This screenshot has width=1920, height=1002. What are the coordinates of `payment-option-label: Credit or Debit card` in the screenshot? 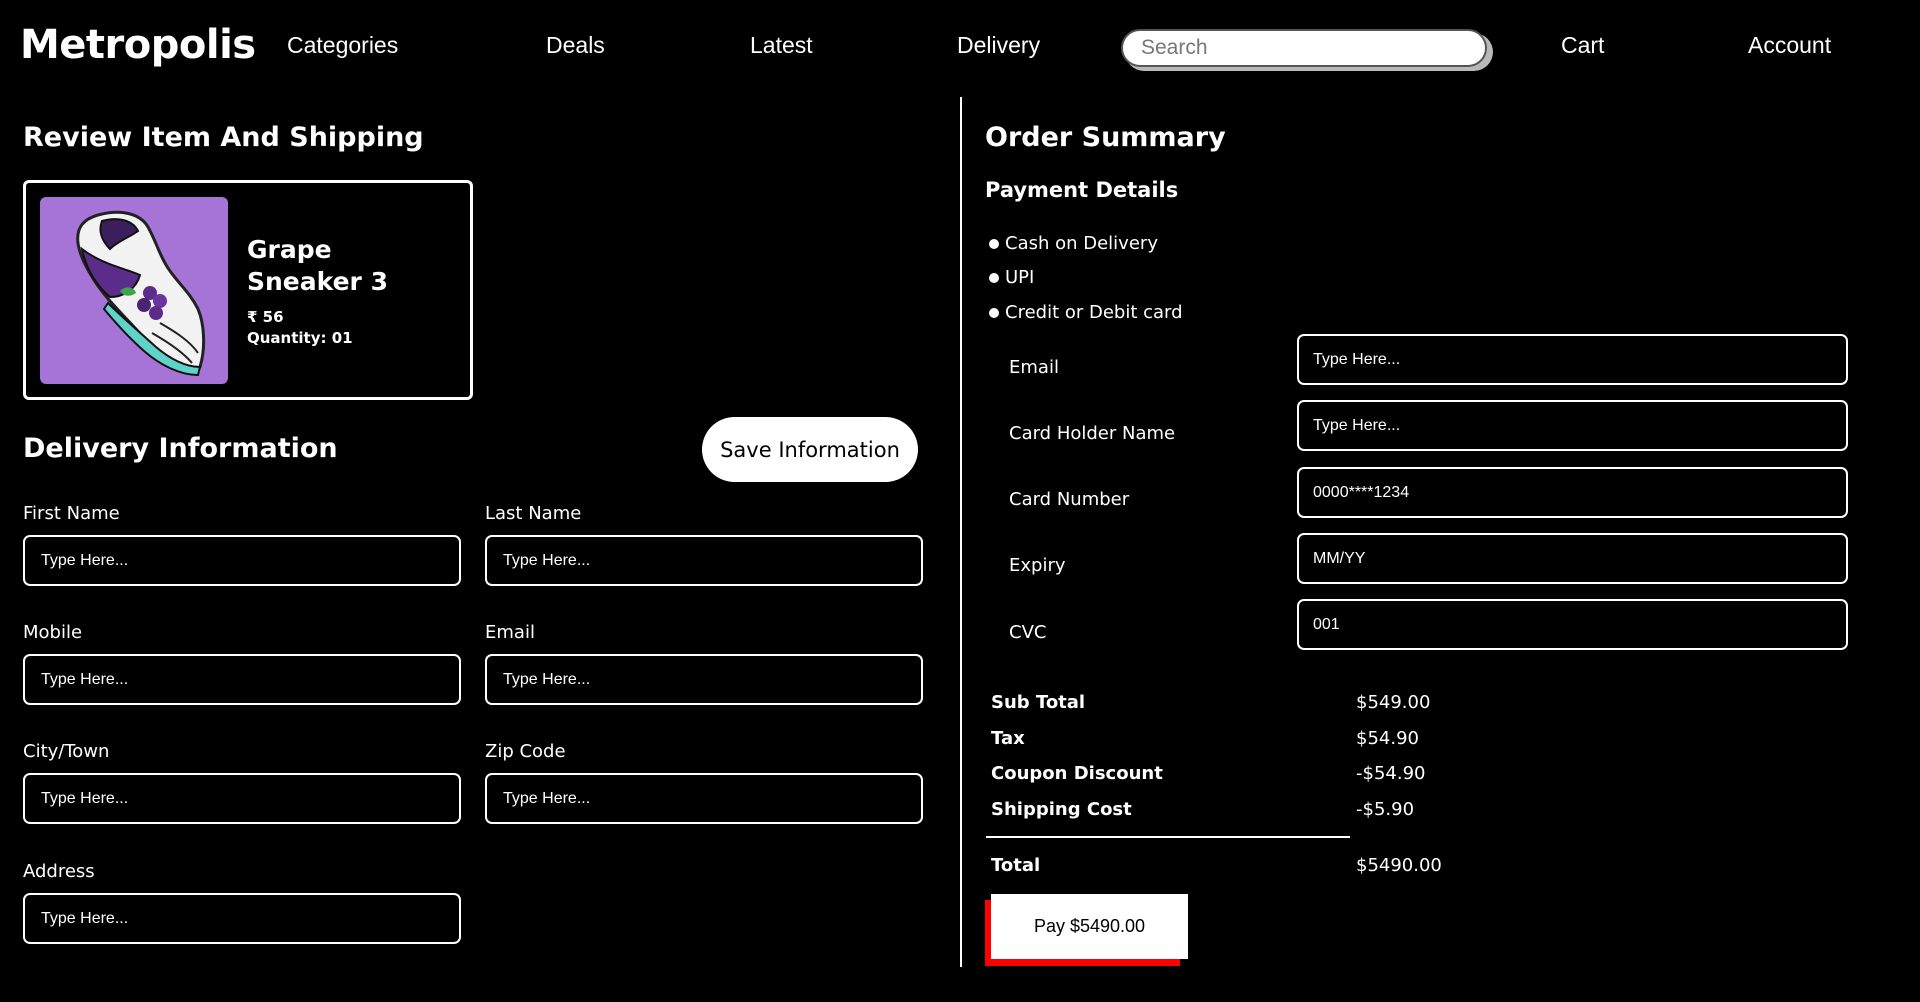 It's located at (1094, 312).